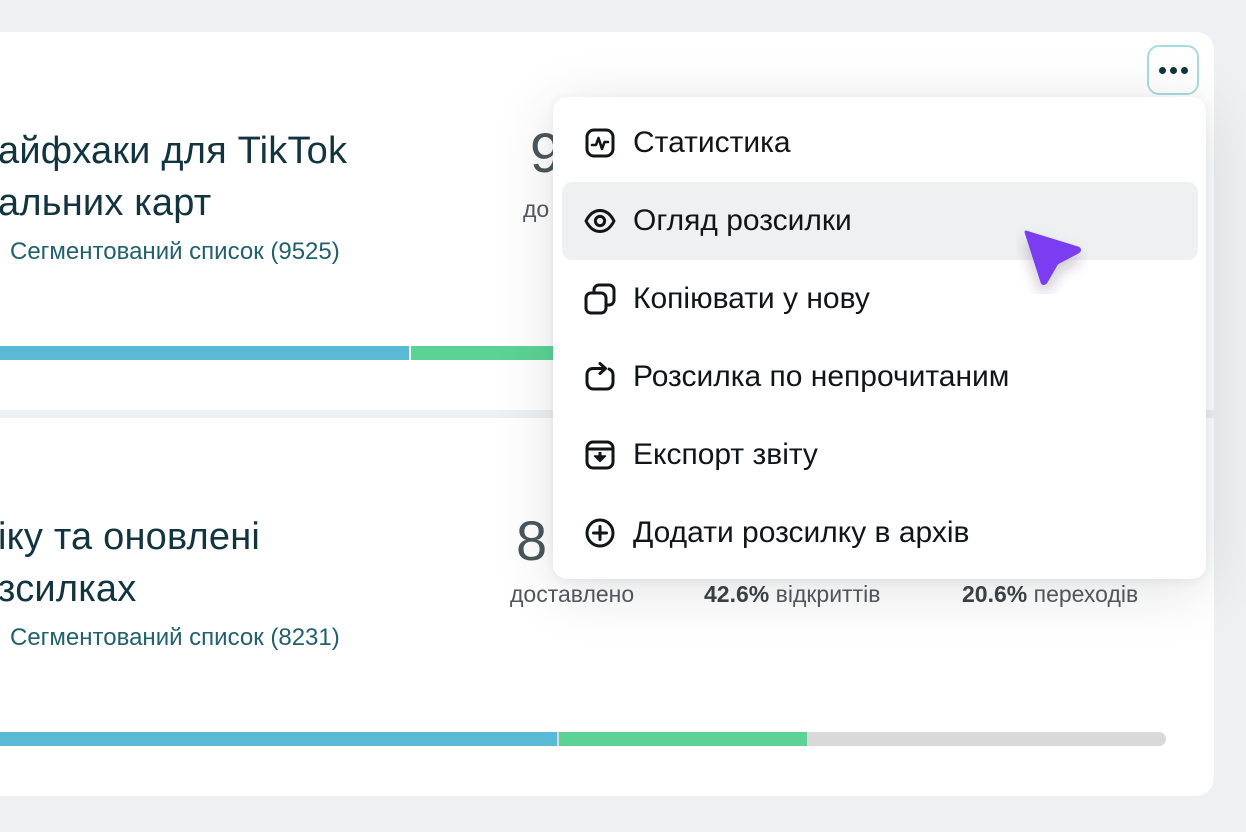 This screenshot has width=1246, height=832. What do you see at coordinates (725, 454) in the screenshot?
I see `menu-item-label: Експорт звіту` at bounding box center [725, 454].